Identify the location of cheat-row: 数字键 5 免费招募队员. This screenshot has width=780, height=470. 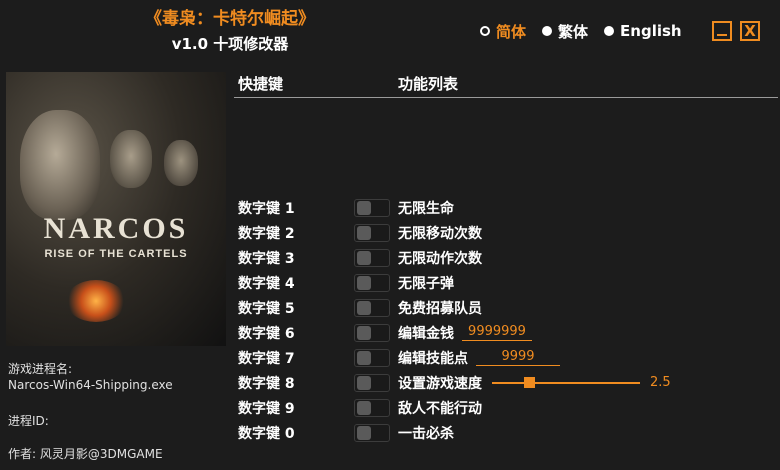
(360, 307).